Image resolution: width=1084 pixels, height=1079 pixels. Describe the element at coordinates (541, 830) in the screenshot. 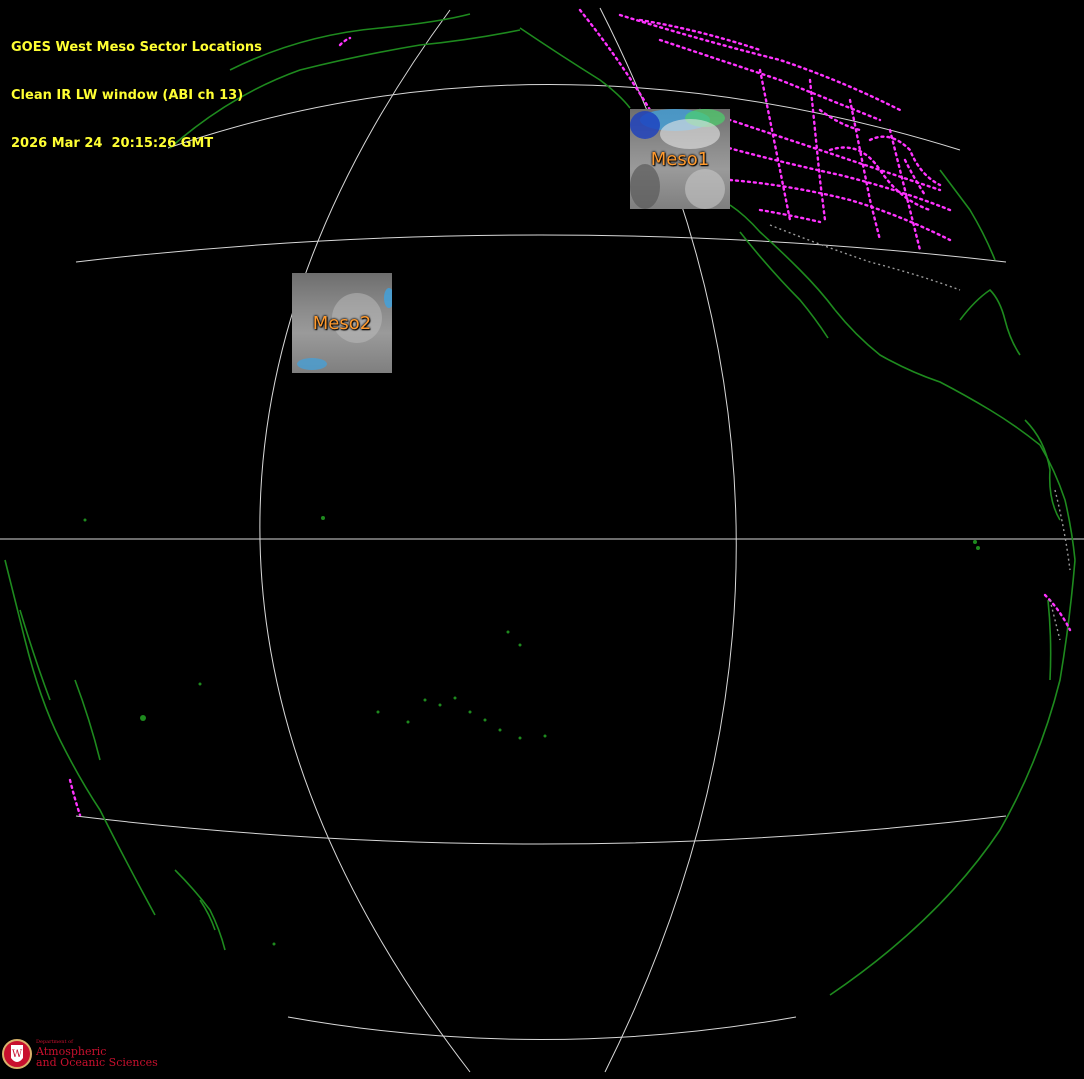

I see `latitude-line-south` at that location.